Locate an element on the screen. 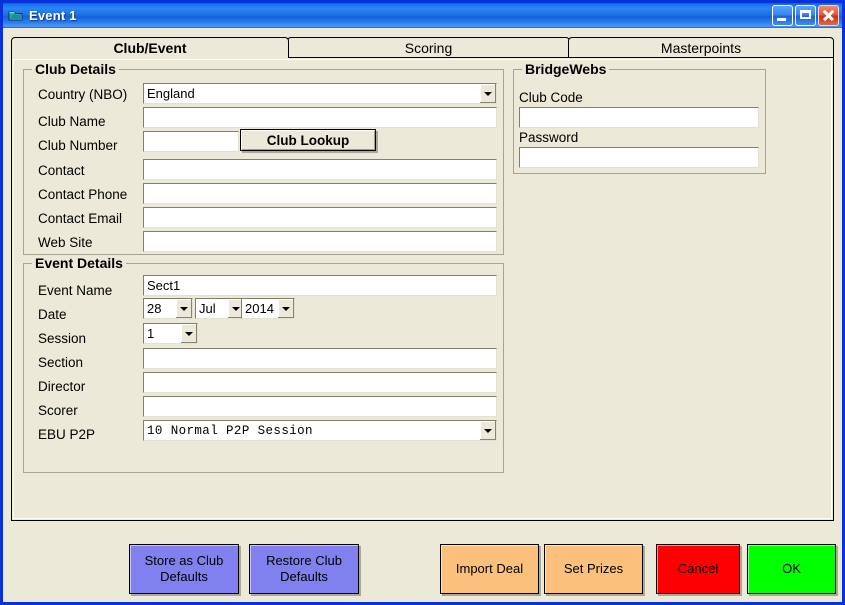 This screenshot has width=845, height=605. tab-masterpoints-label: Masterpoints is located at coordinates (701, 48).